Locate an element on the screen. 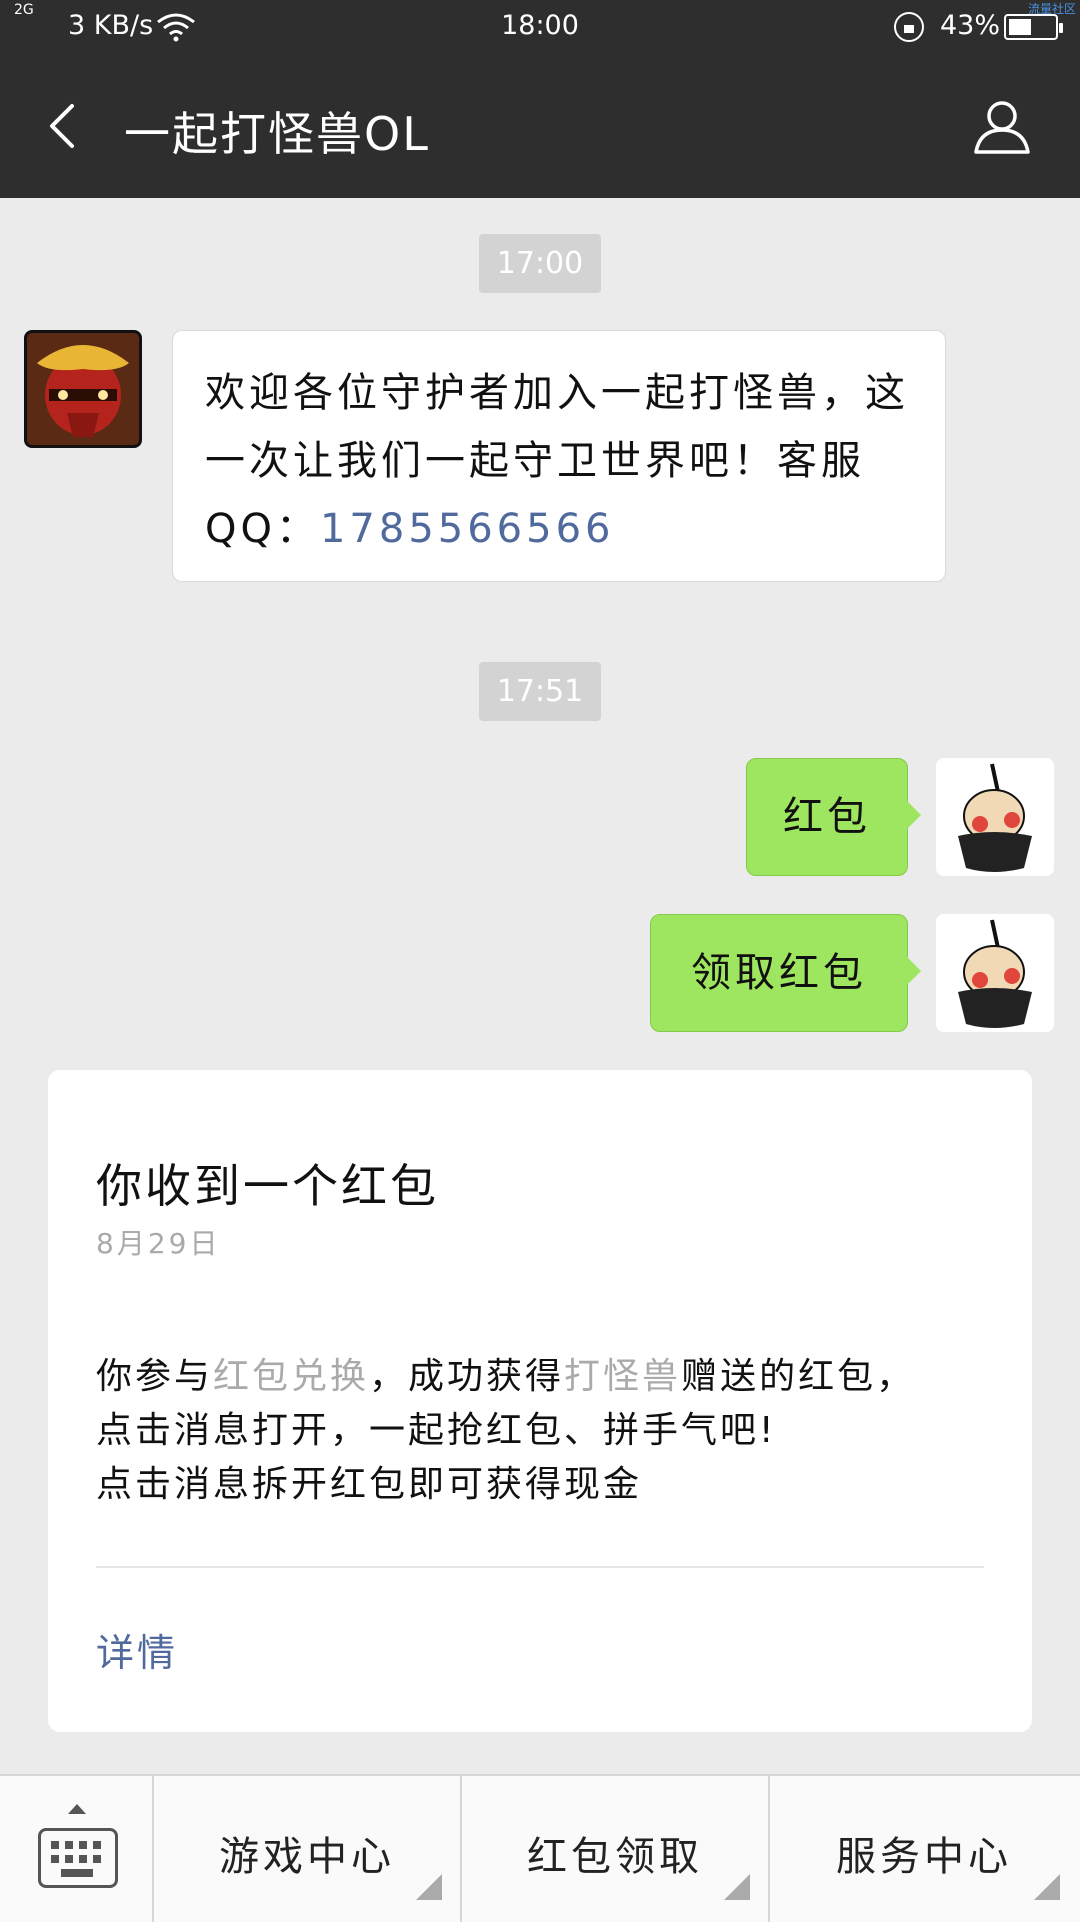 This screenshot has width=1080, height=1922. menu-item-game-center: 游戏中心 is located at coordinates (308, 1849).